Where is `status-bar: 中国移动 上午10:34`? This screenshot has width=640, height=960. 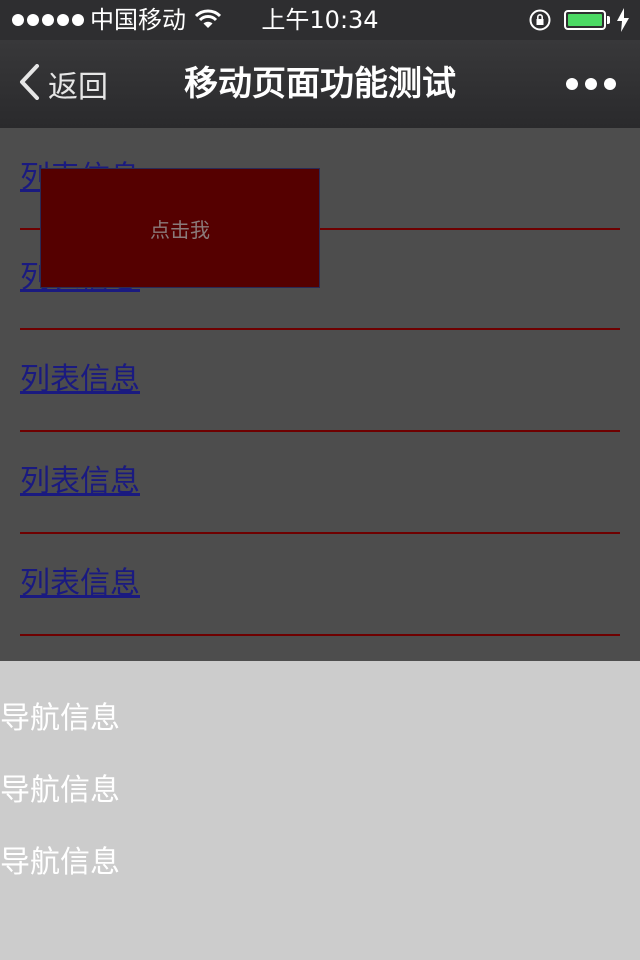
status-bar: 中国移动 上午10:34 is located at coordinates (320, 20).